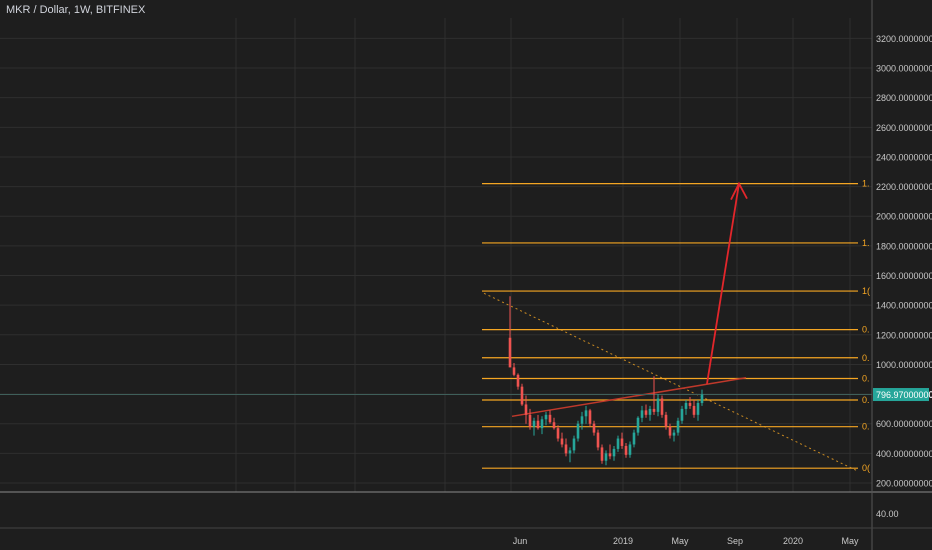  What do you see at coordinates (904, 246) in the screenshot?
I see `price-tick-label: 1800.00000000` at bounding box center [904, 246].